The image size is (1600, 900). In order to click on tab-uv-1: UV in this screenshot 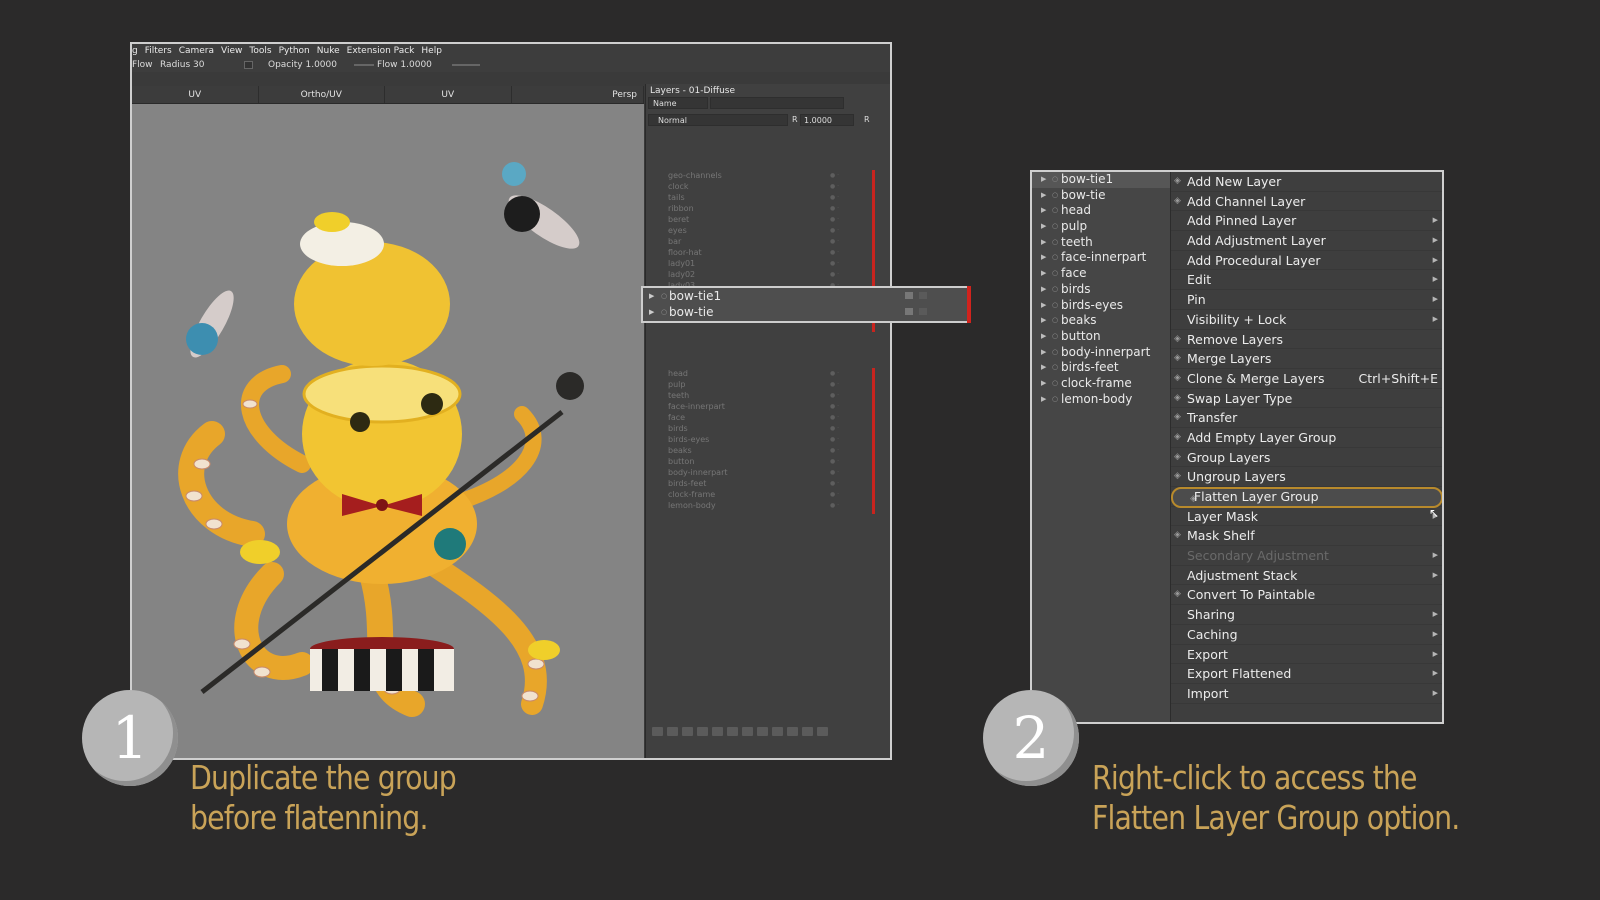, I will do `click(195, 94)`.